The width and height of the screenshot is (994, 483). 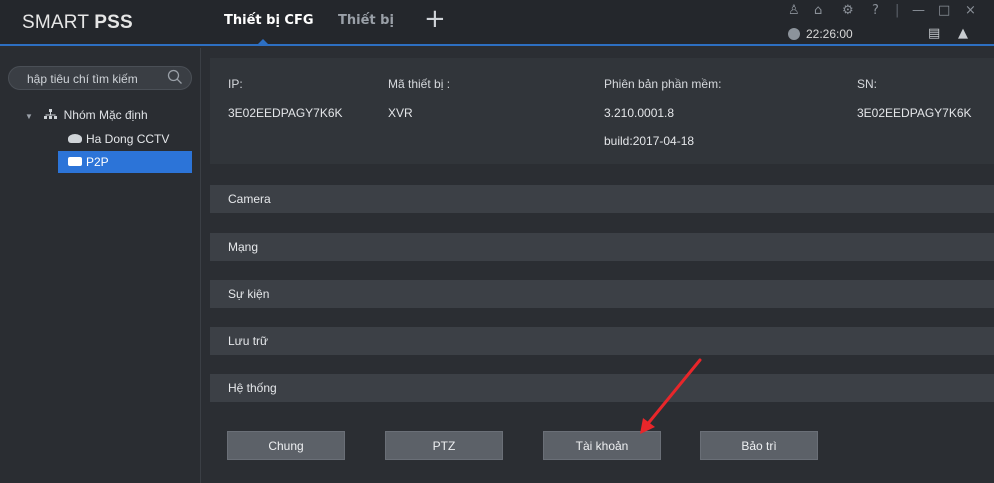 I want to click on device-code-label: Mã thiết bị :, so click(x=419, y=84).